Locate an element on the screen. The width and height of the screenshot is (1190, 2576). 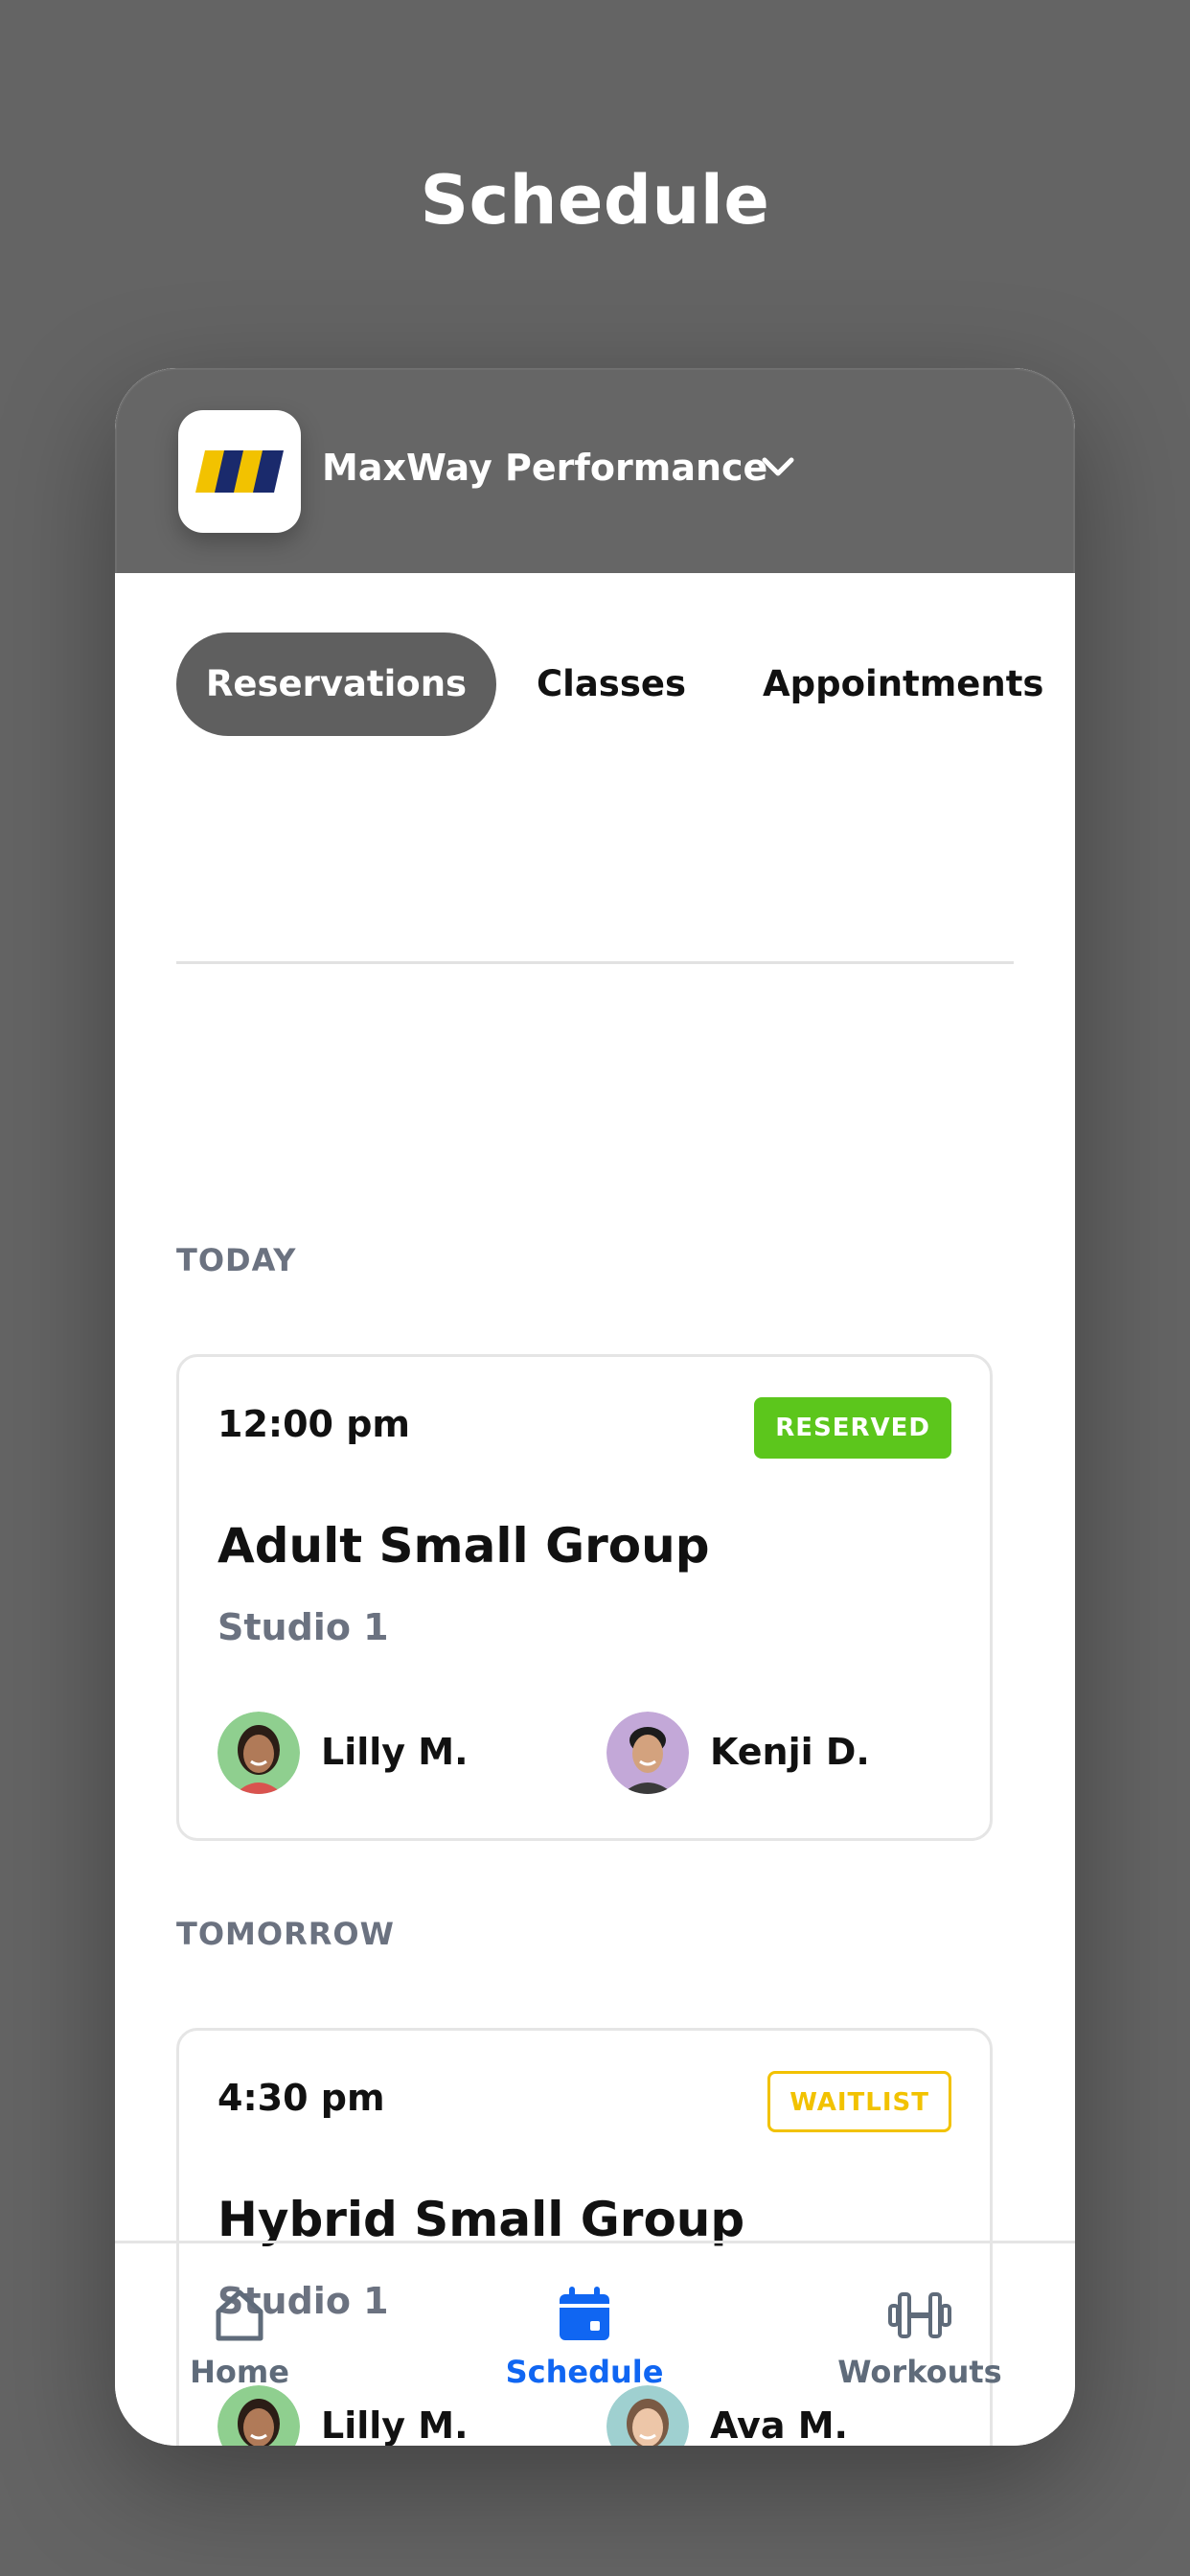
dumbbell-icon is located at coordinates (920, 2315).